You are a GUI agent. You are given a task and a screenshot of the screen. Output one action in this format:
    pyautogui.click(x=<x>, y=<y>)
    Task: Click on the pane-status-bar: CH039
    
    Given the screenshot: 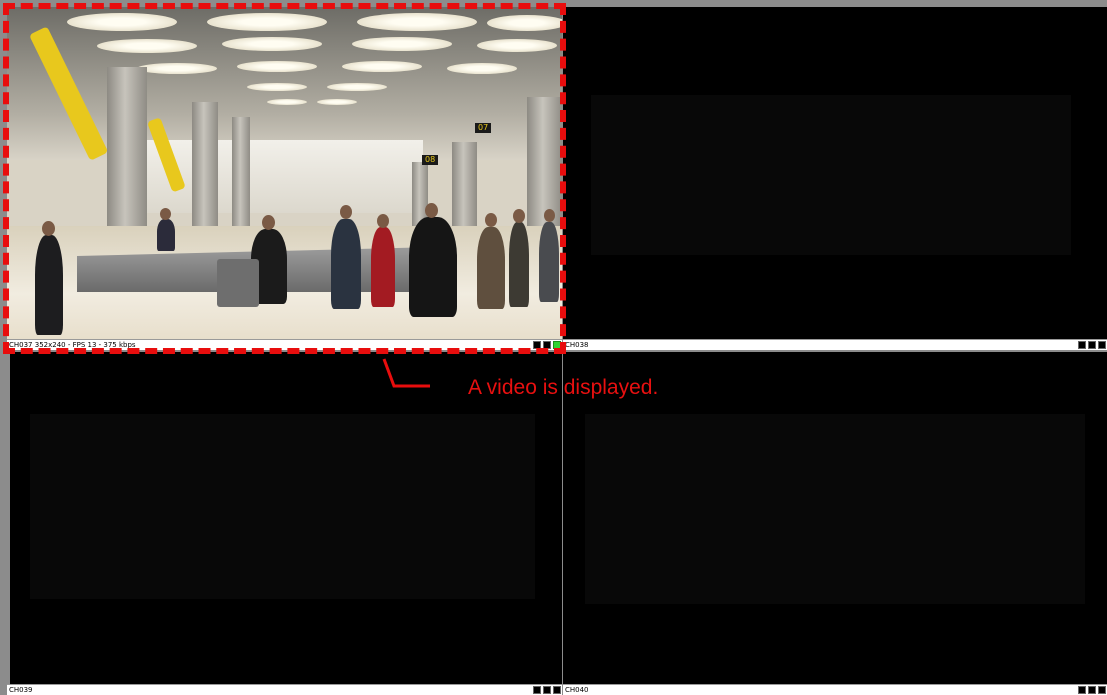 What is the action you would take?
    pyautogui.click(x=284, y=689)
    